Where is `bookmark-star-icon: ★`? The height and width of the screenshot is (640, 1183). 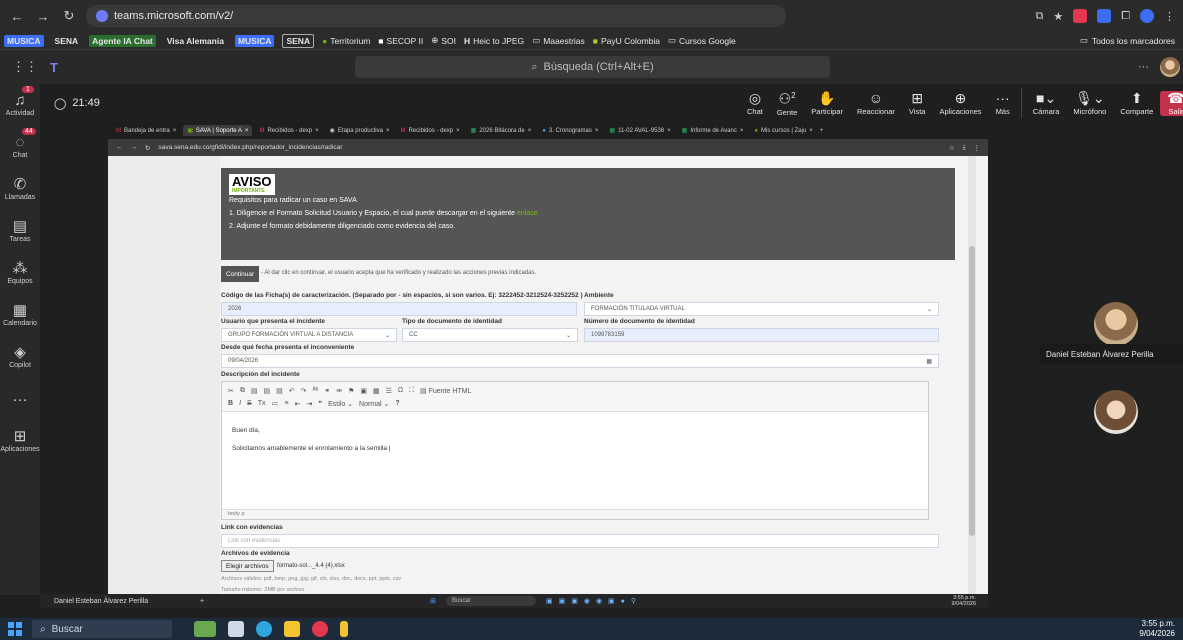 bookmark-star-icon: ★ is located at coordinates (1058, 16).